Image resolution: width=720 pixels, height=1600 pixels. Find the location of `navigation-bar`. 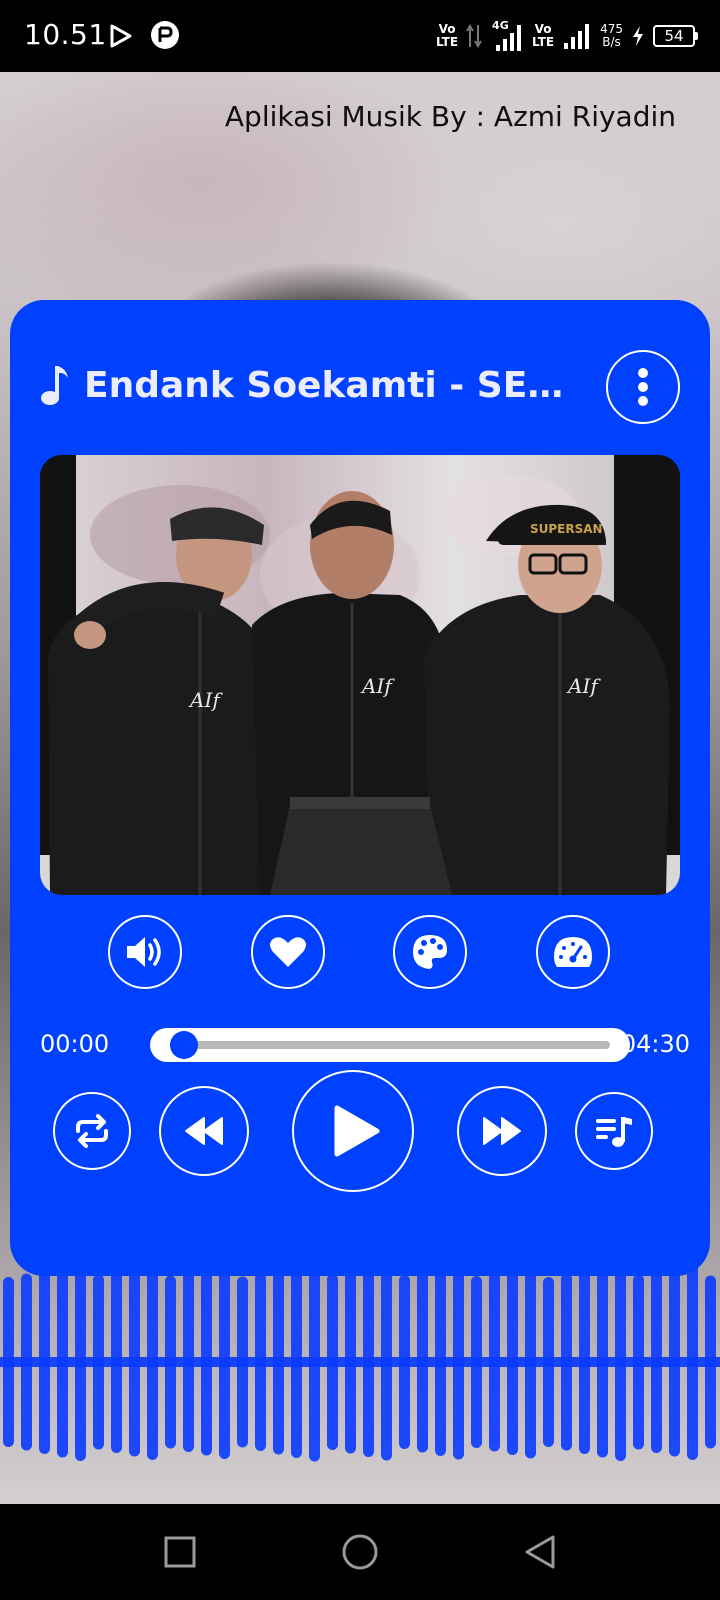

navigation-bar is located at coordinates (360, 1552).